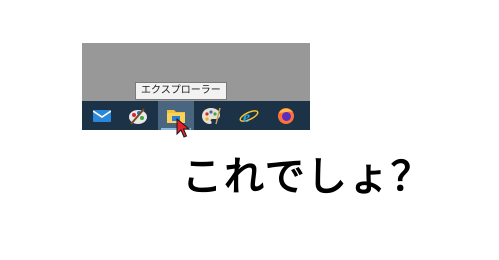 This screenshot has width=499, height=260. I want to click on firefox-icon, so click(286, 116).